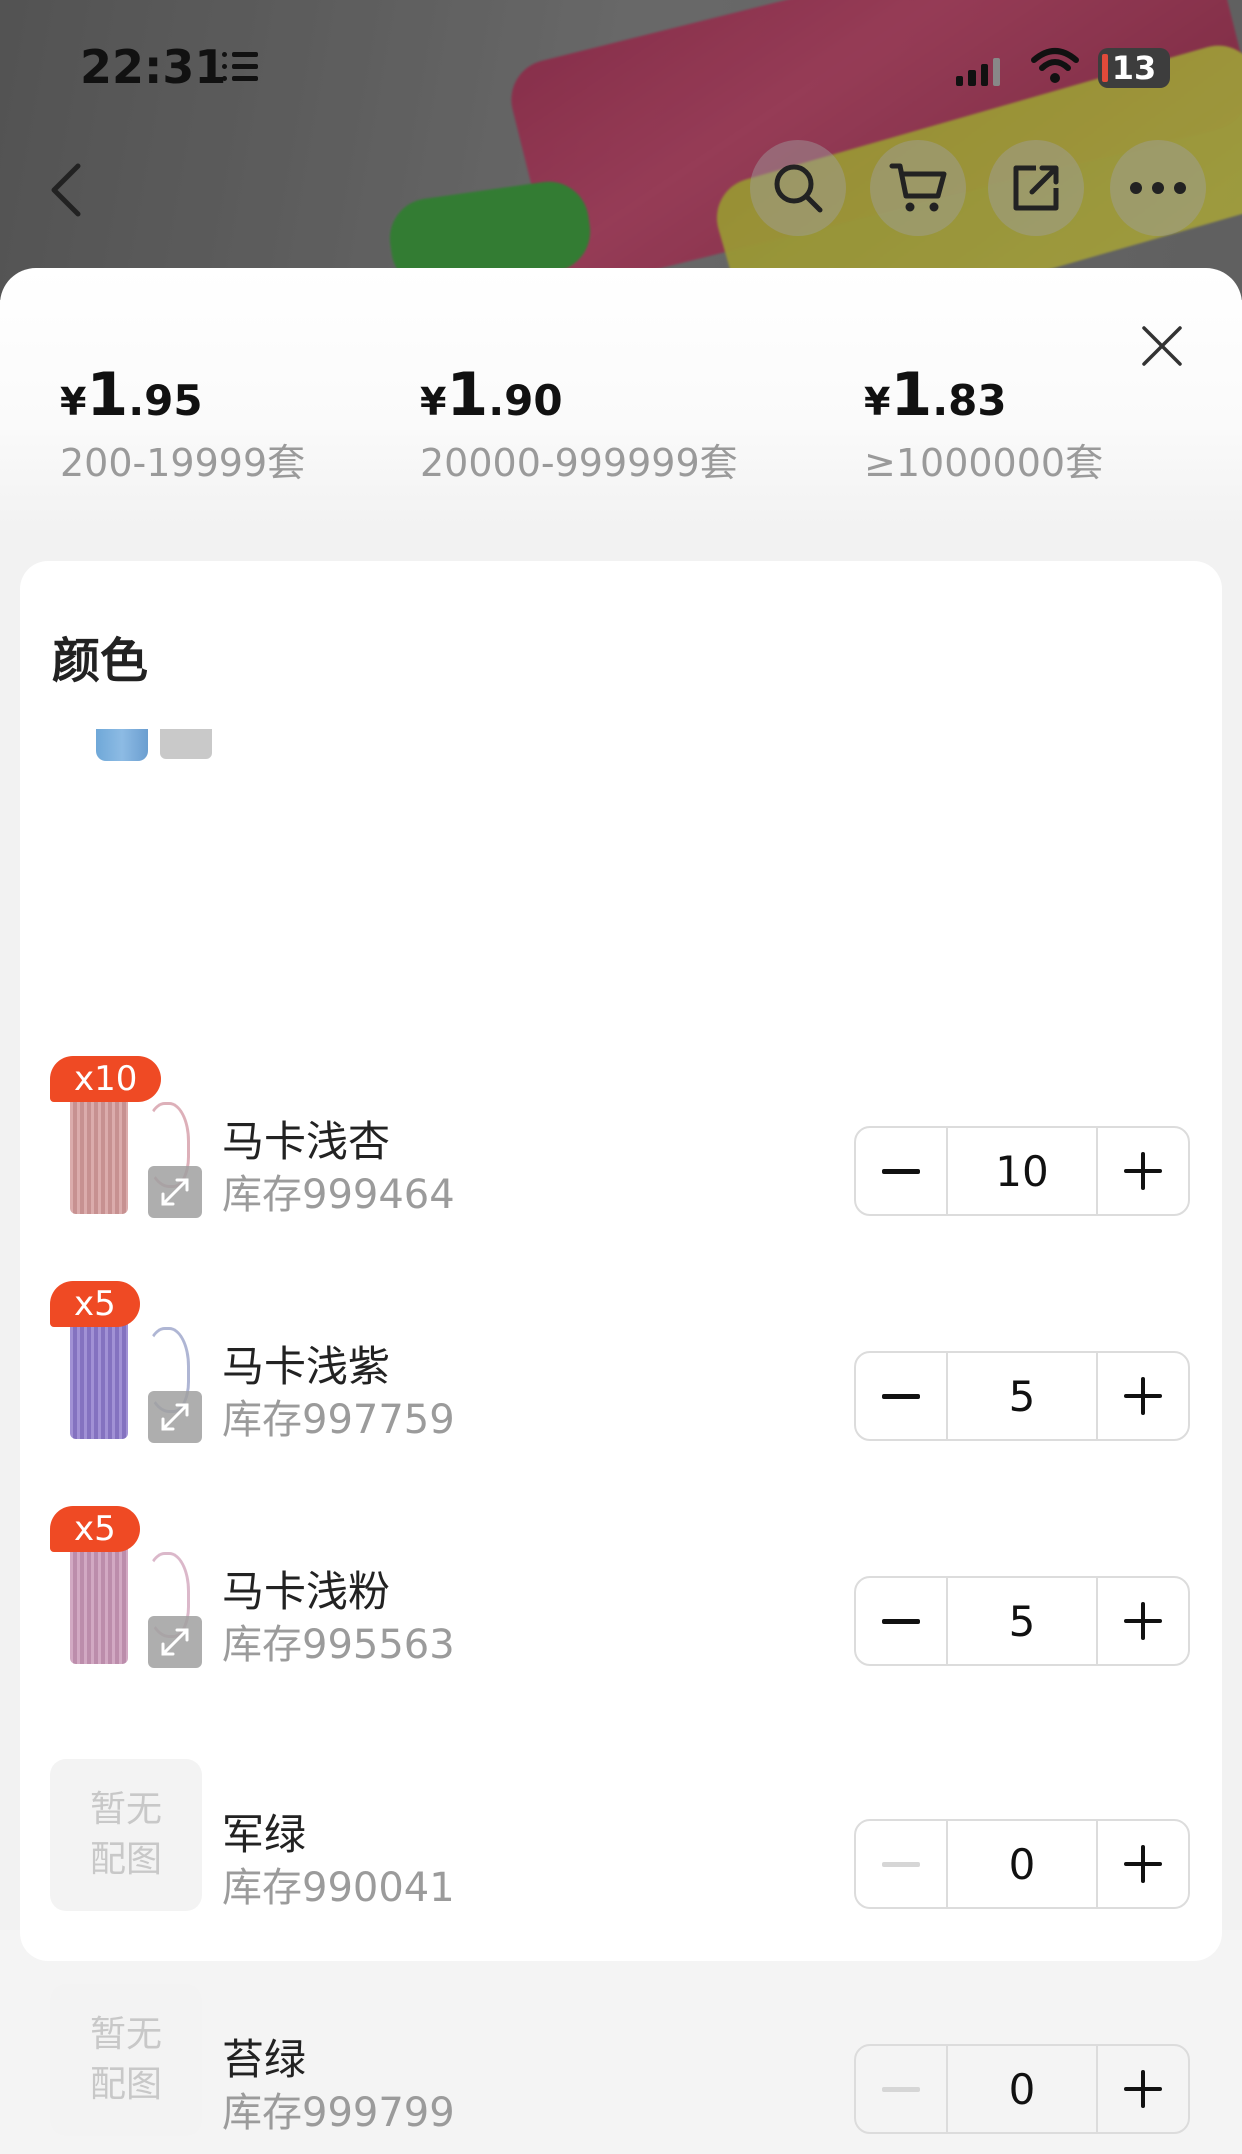 This screenshot has width=1242, height=2154. I want to click on quantity-value: 10, so click(1022, 1171).